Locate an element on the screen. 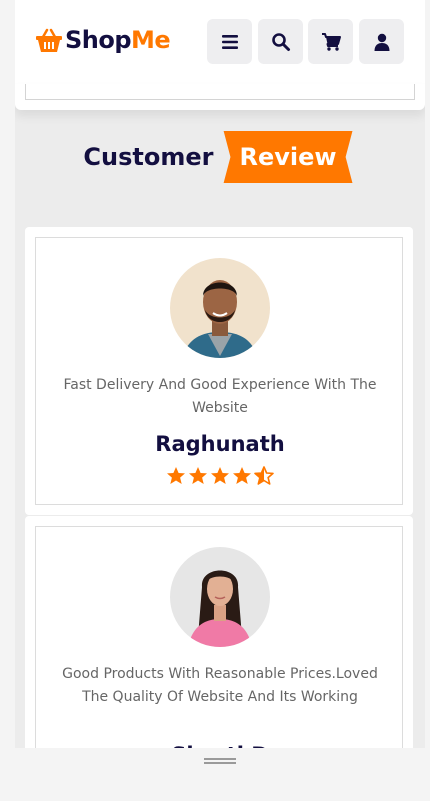 The height and width of the screenshot is (801, 430). basket-icon is located at coordinates (49, 40).